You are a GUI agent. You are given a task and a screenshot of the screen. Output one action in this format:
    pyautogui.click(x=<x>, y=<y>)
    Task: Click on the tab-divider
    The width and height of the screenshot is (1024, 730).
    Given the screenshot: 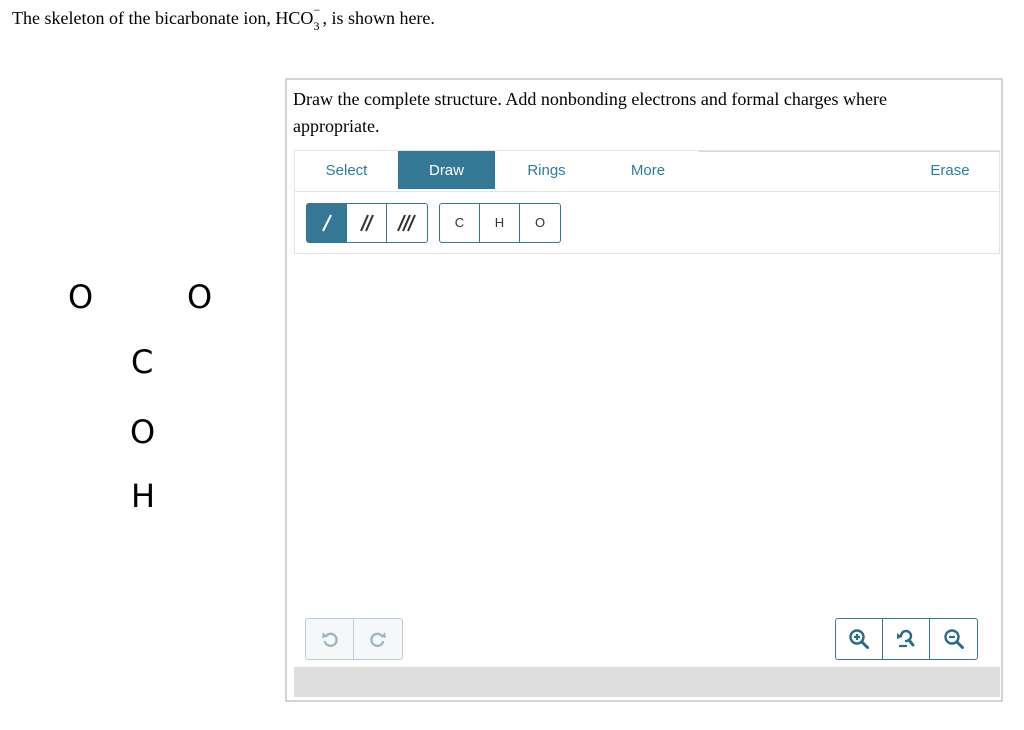 What is the action you would take?
    pyautogui.click(x=647, y=191)
    